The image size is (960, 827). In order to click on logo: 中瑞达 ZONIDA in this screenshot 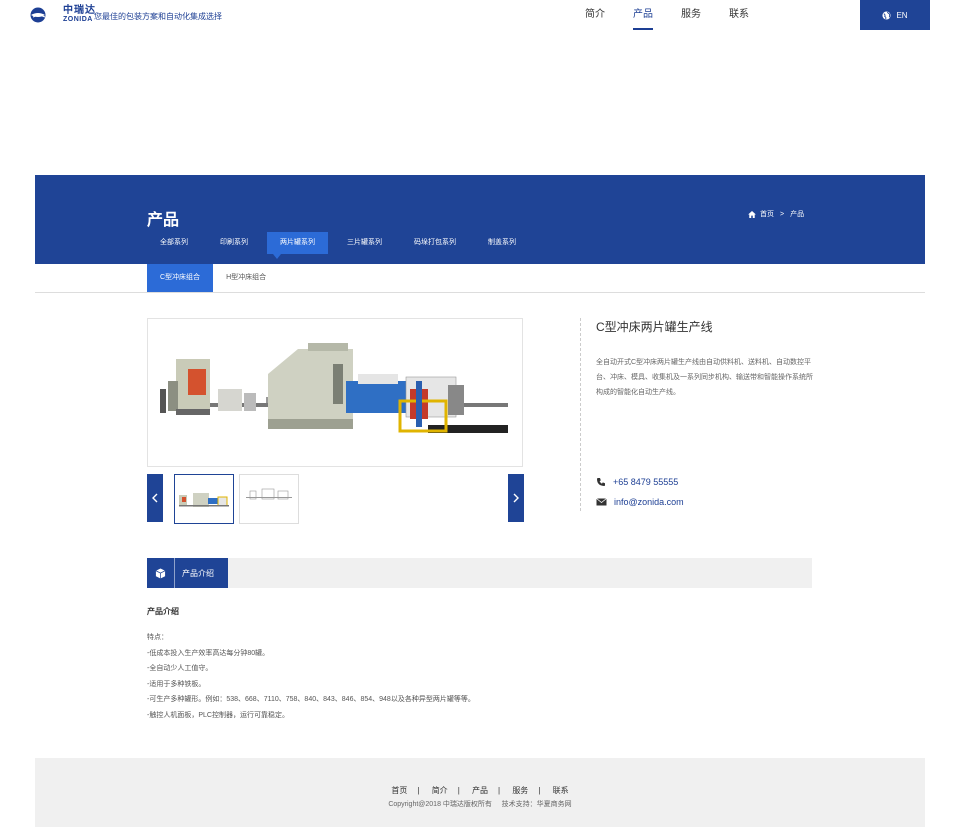, I will do `click(63, 15)`.